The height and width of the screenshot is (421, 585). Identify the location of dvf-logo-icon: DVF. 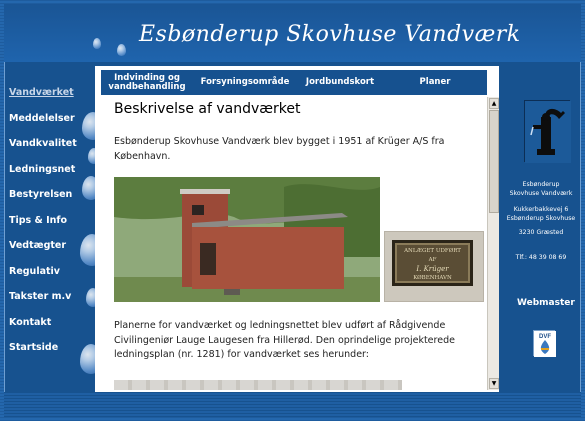
(545, 344).